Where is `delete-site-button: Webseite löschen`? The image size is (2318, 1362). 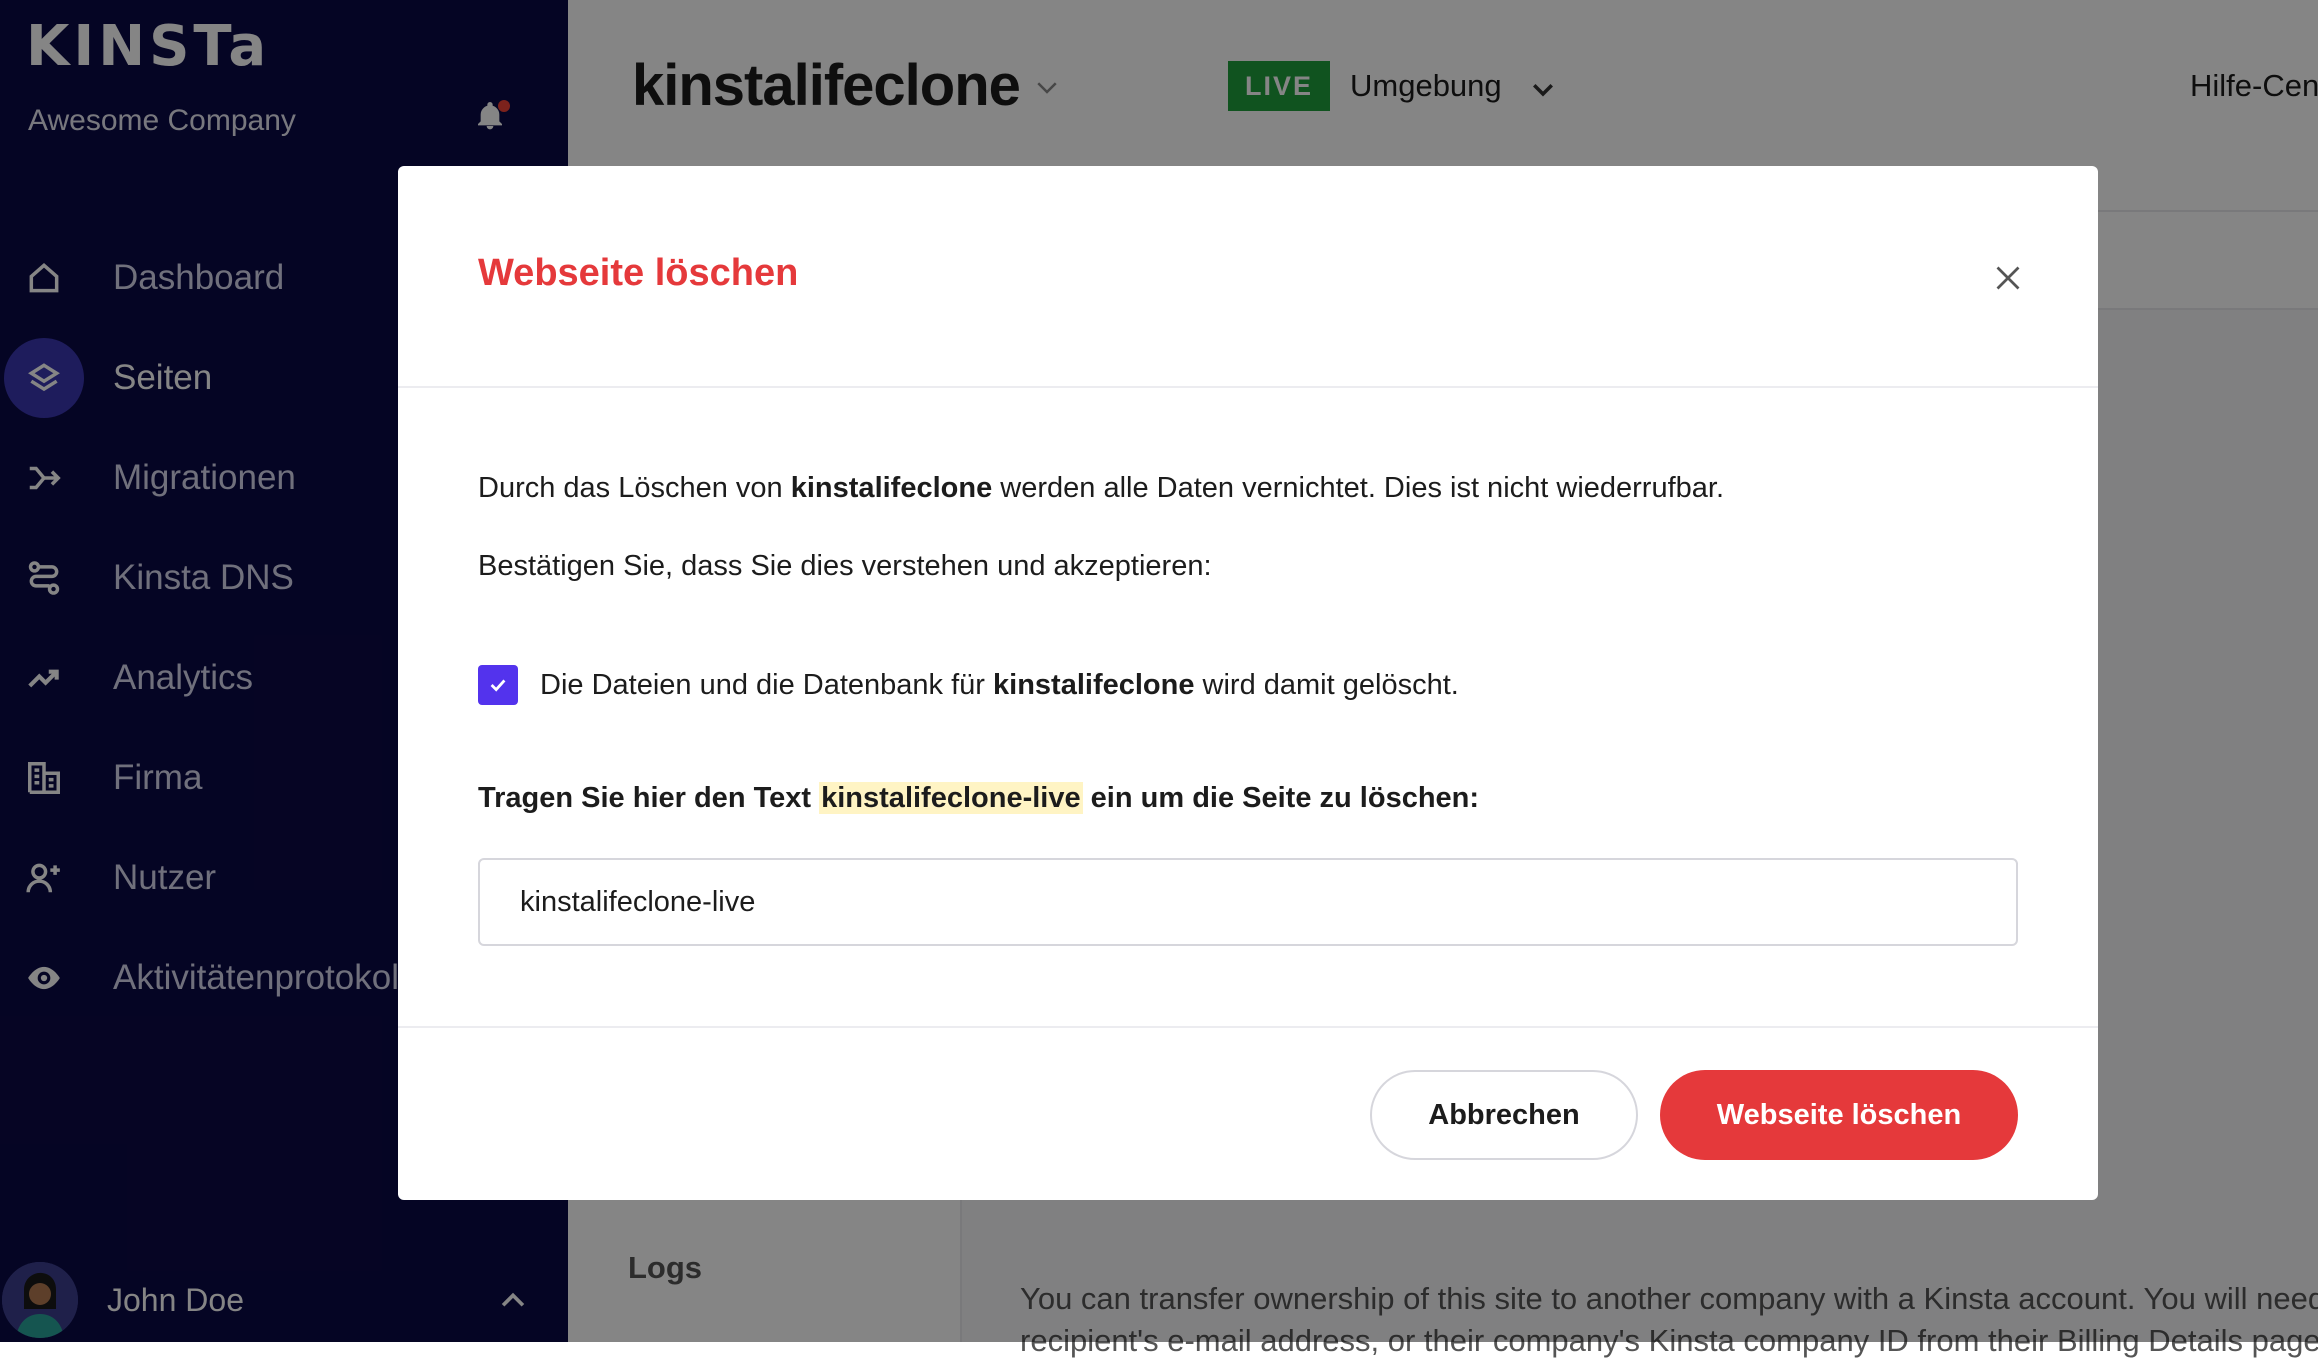 delete-site-button: Webseite löschen is located at coordinates (1839, 1115).